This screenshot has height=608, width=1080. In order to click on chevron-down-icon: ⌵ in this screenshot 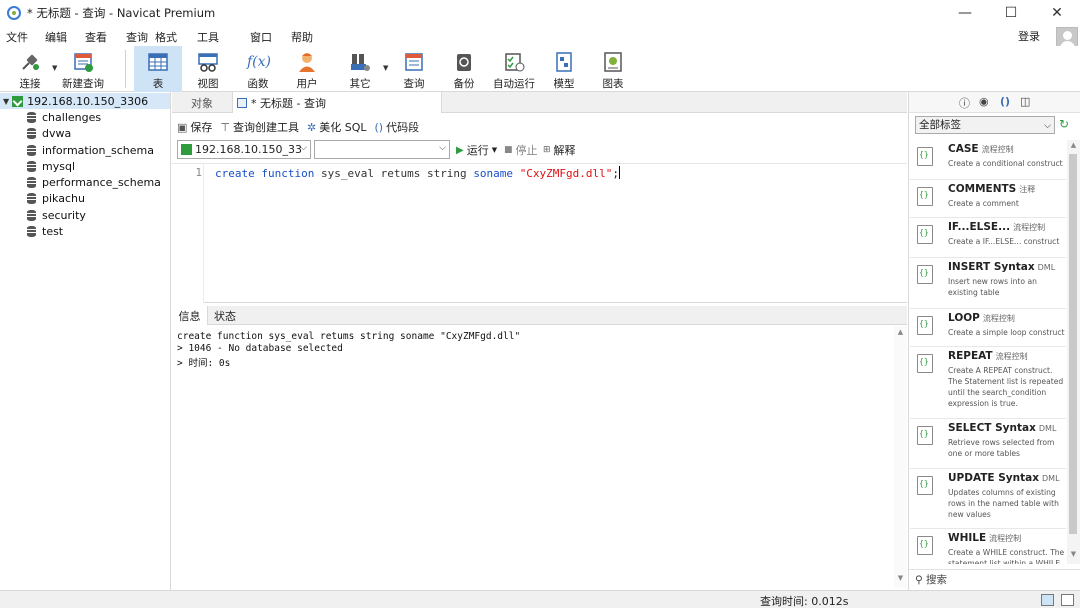, I will do `click(303, 148)`.